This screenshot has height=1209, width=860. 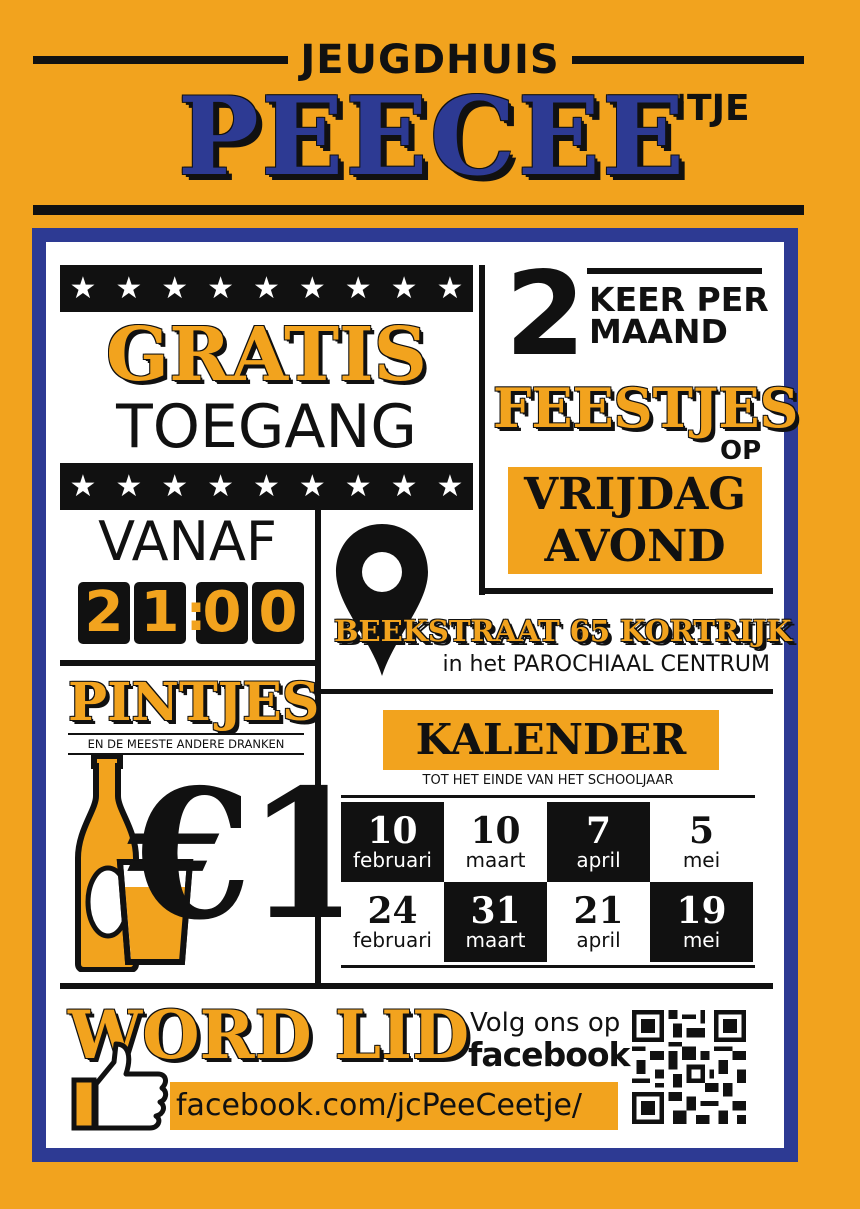 What do you see at coordinates (674, 271) in the screenshot?
I see `frequency-rule-top` at bounding box center [674, 271].